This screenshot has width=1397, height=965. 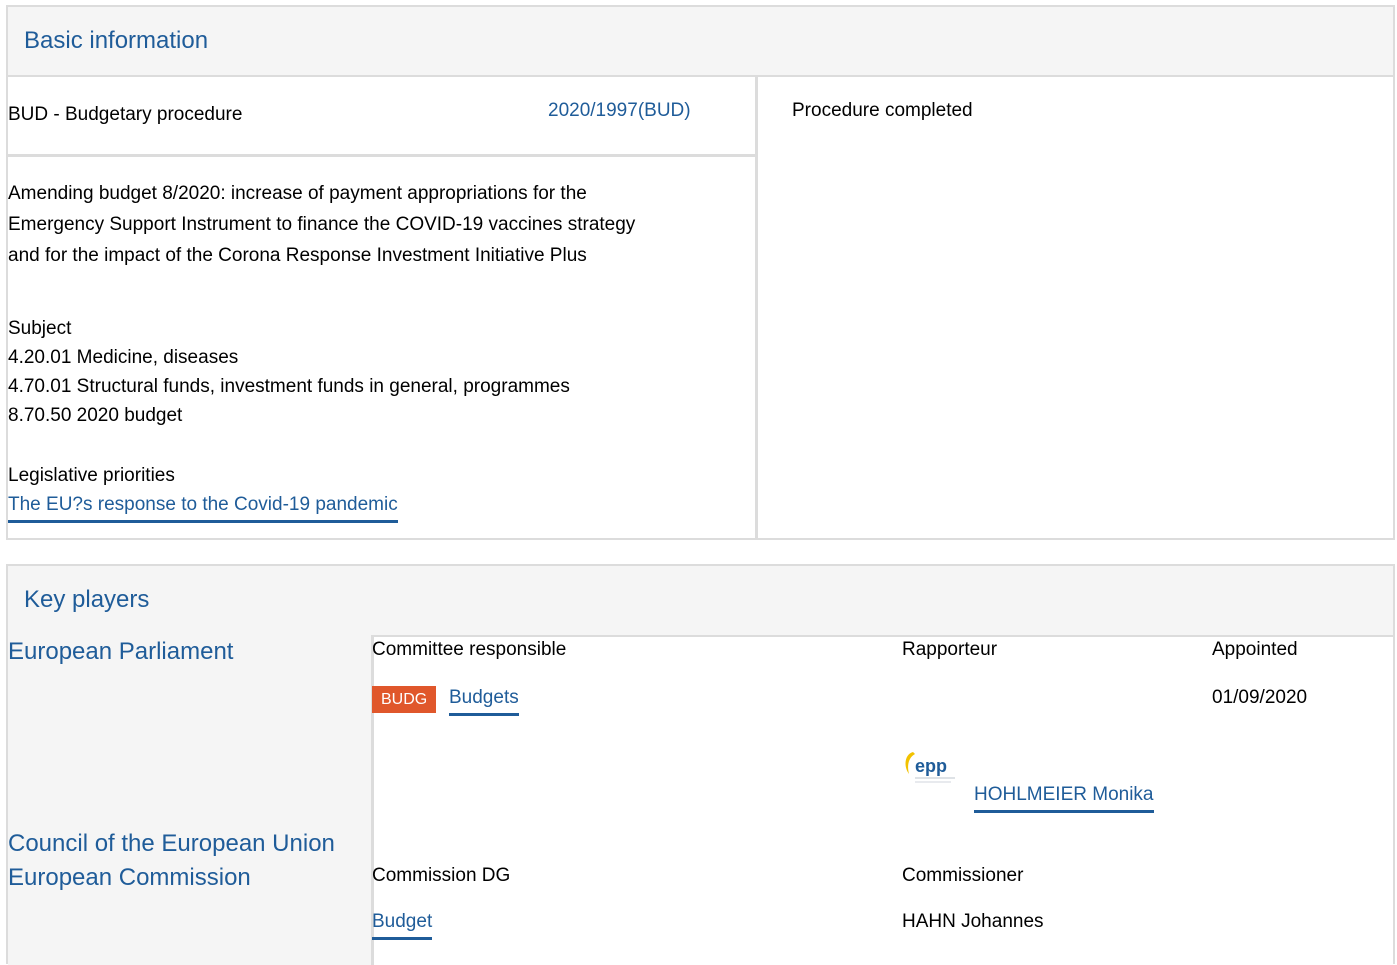 What do you see at coordinates (189, 800) in the screenshot?
I see `institution-column` at bounding box center [189, 800].